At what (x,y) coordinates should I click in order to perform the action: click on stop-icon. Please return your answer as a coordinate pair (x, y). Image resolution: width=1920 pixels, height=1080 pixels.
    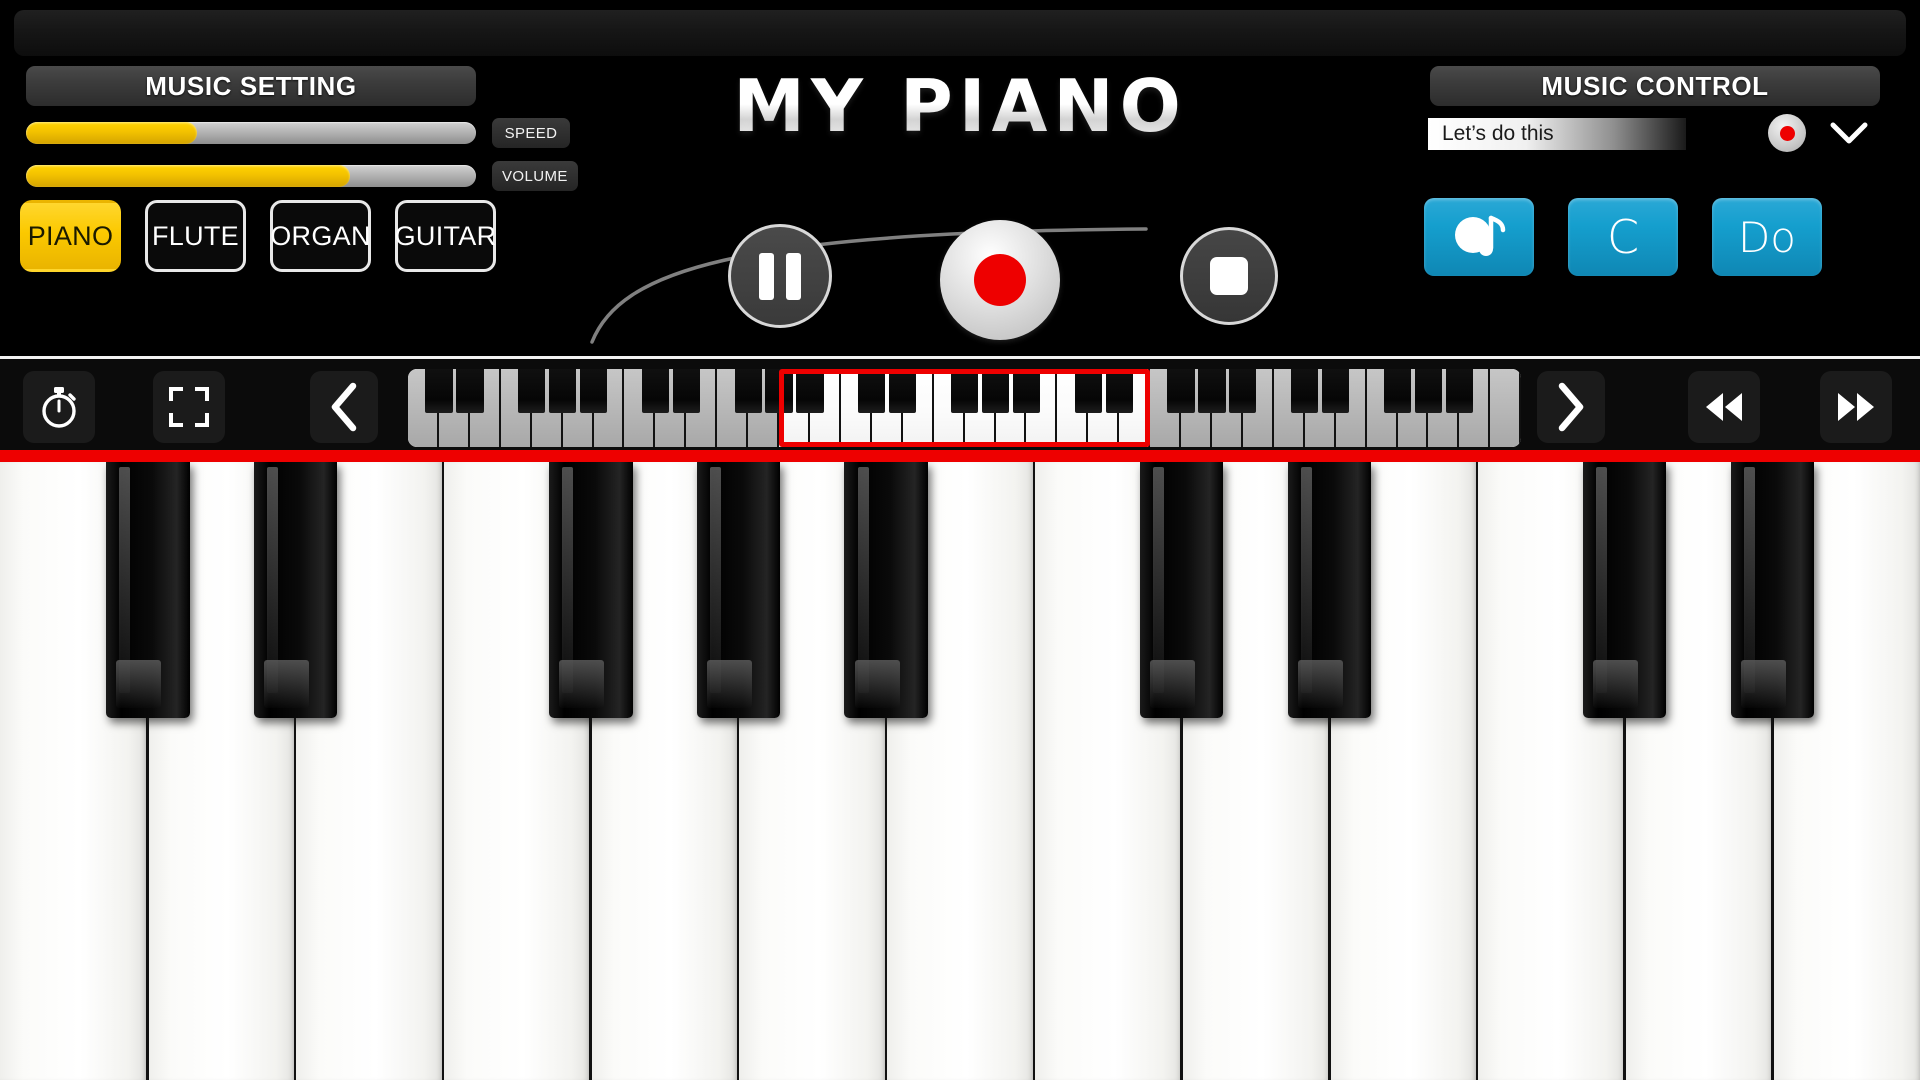
    Looking at the image, I should click on (1229, 276).